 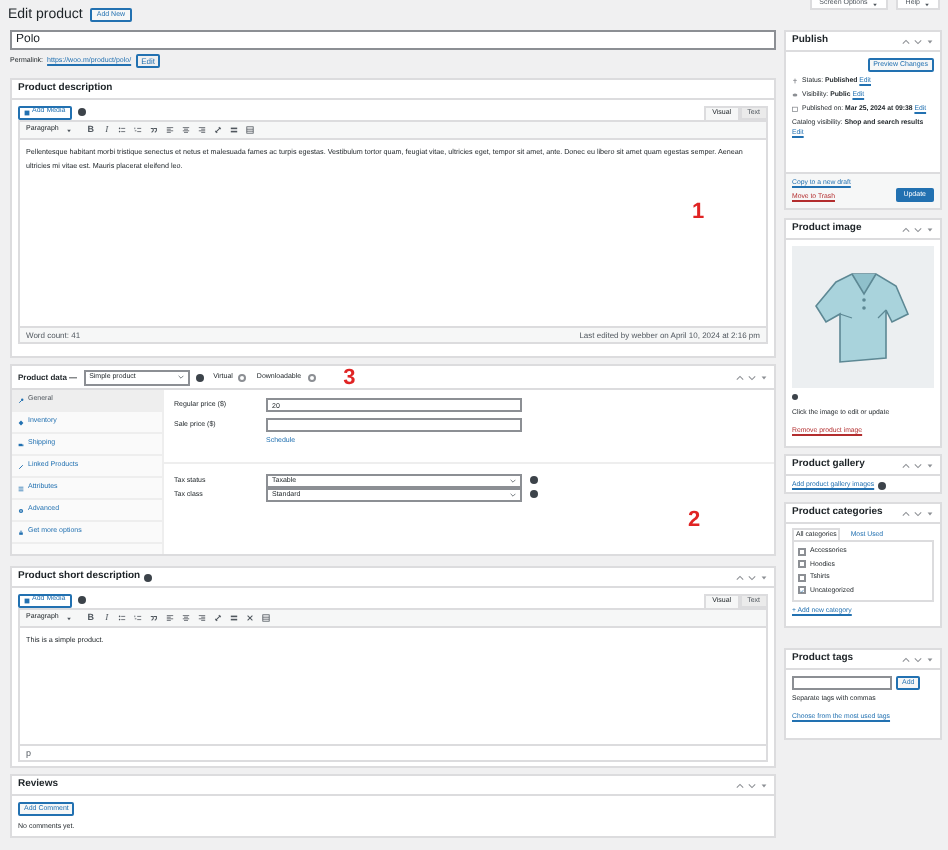 I want to click on annotation-number: 3, so click(x=349, y=377).